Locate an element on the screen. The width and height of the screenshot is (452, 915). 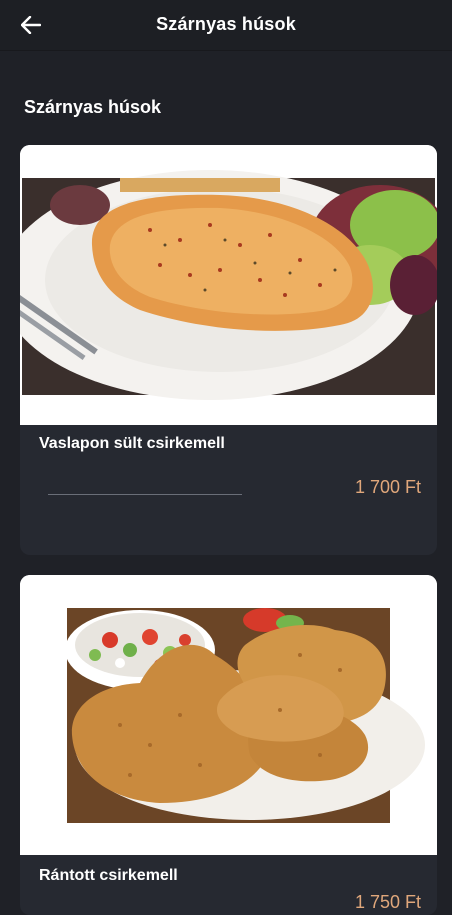
page-title: Szárnyas húsok is located at coordinates (226, 24).